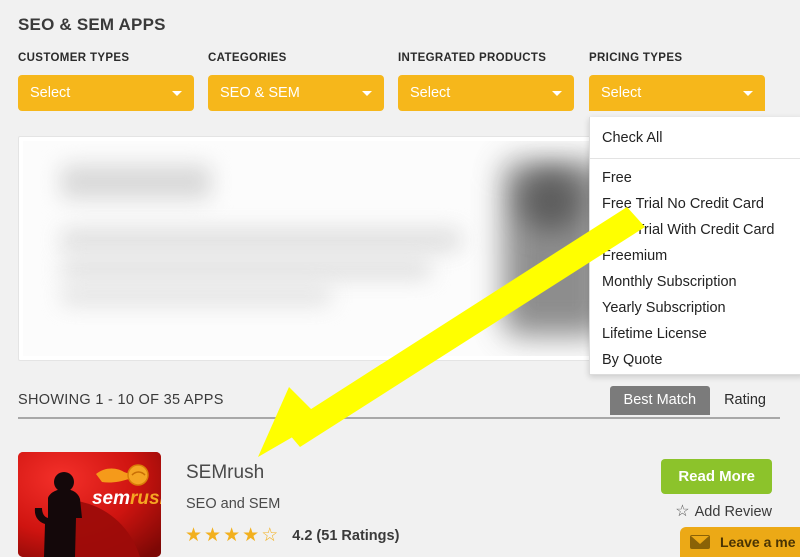  Describe the element at coordinates (106, 93) in the screenshot. I see `filter-select-customer-types: Select` at that location.